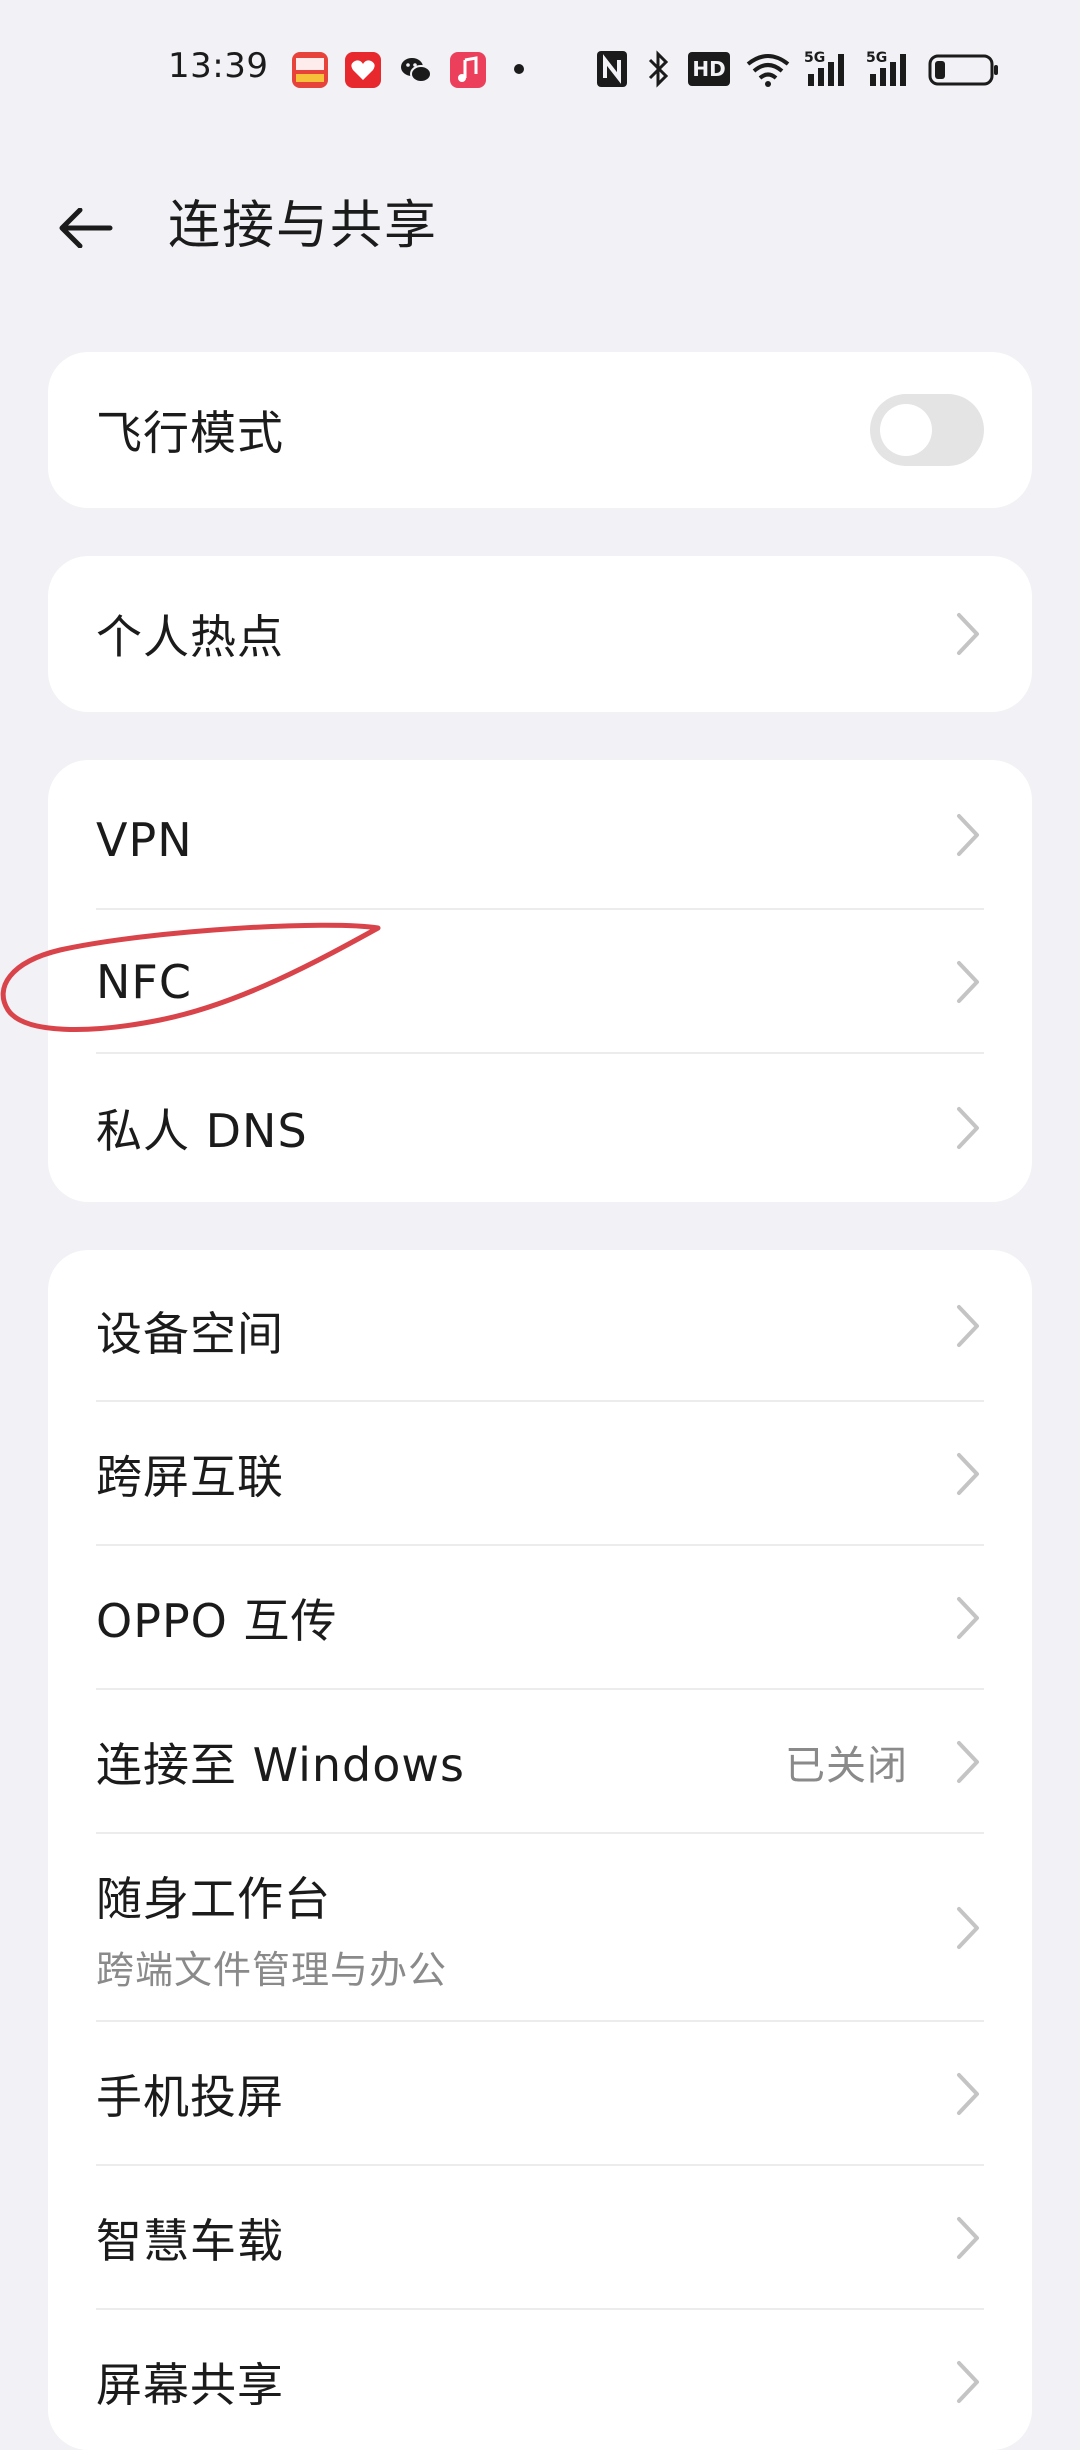 The image size is (1080, 2450). I want to click on arrow-left-icon, so click(86, 228).